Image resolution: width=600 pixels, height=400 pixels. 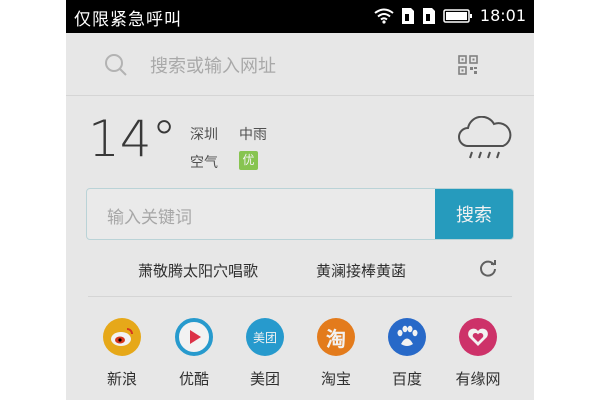 I want to click on address-bar: 搜索或输入网址, so click(x=300, y=64).